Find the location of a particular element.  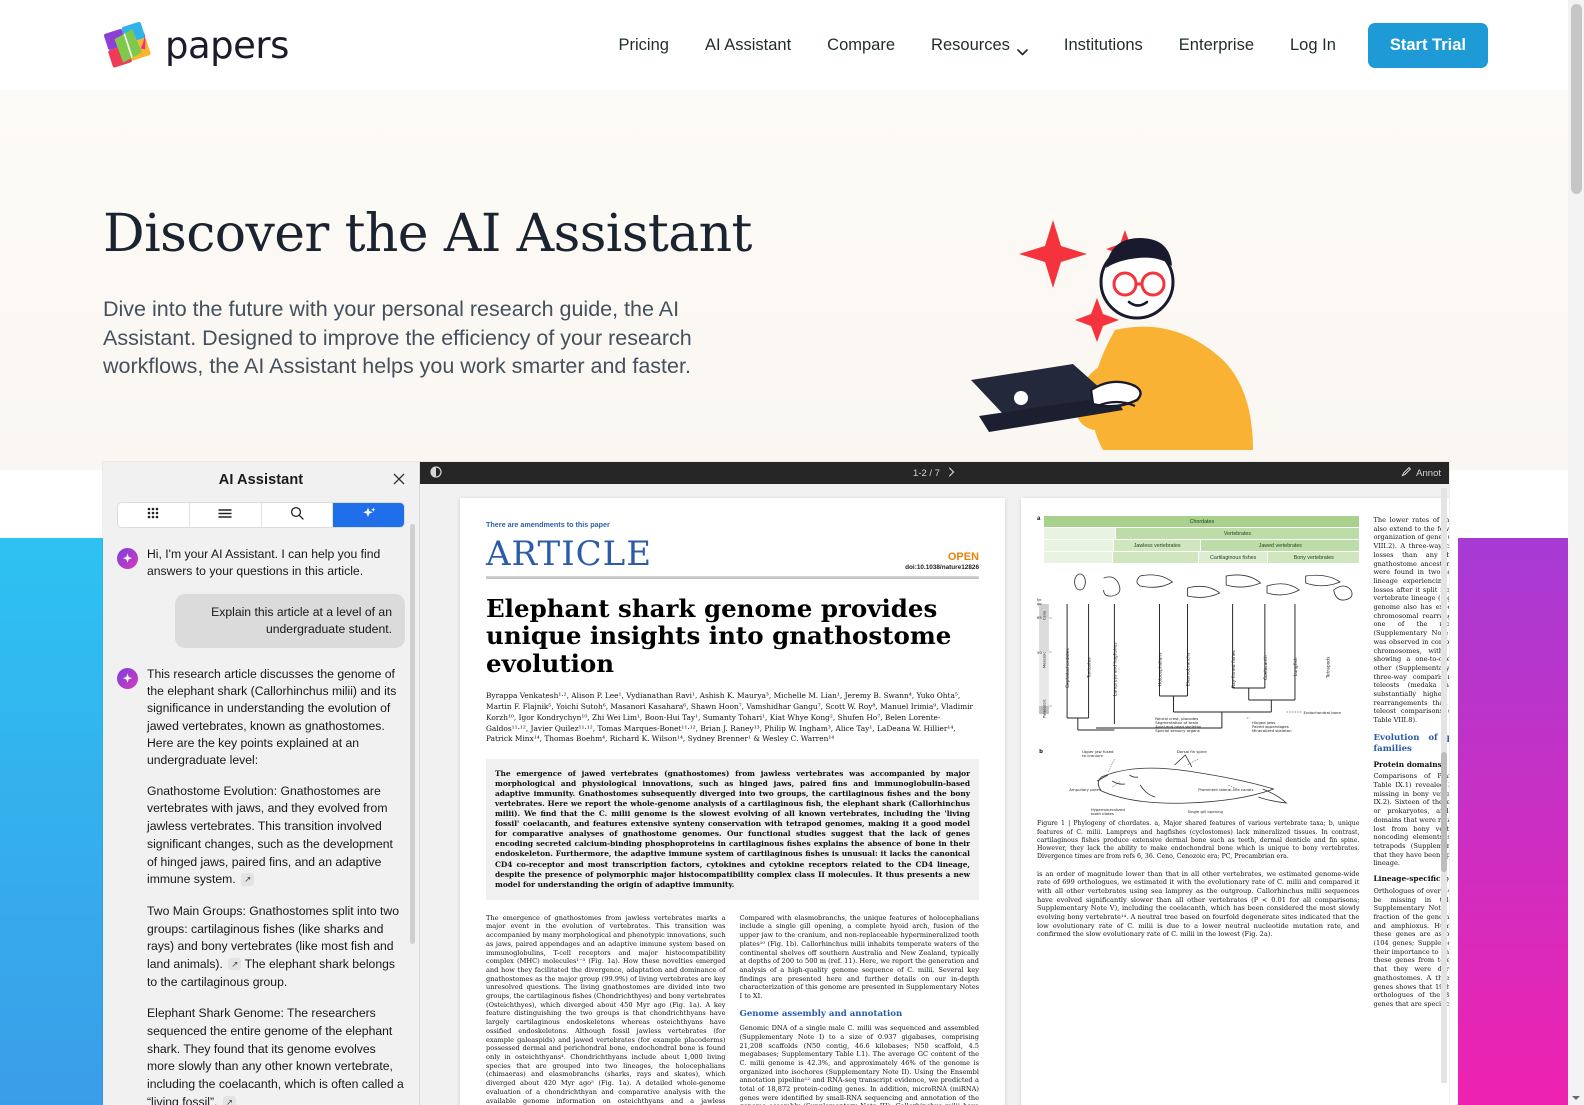

taxonomy-row: Cartilaginous fishes Bony vertebrates is located at coordinates (1202, 558).